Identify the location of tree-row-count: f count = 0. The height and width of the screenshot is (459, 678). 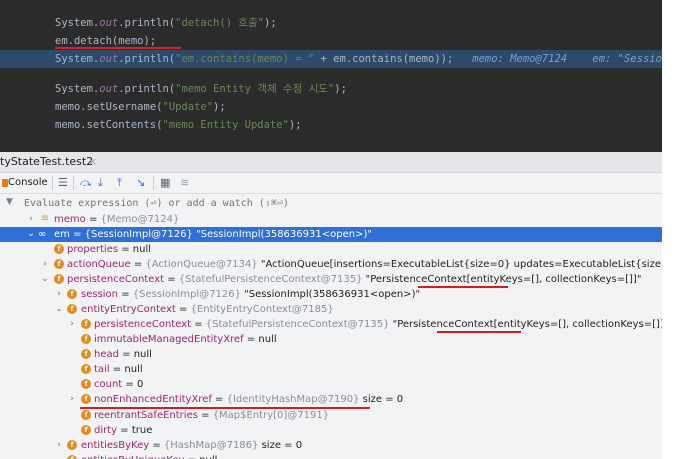
(331, 384).